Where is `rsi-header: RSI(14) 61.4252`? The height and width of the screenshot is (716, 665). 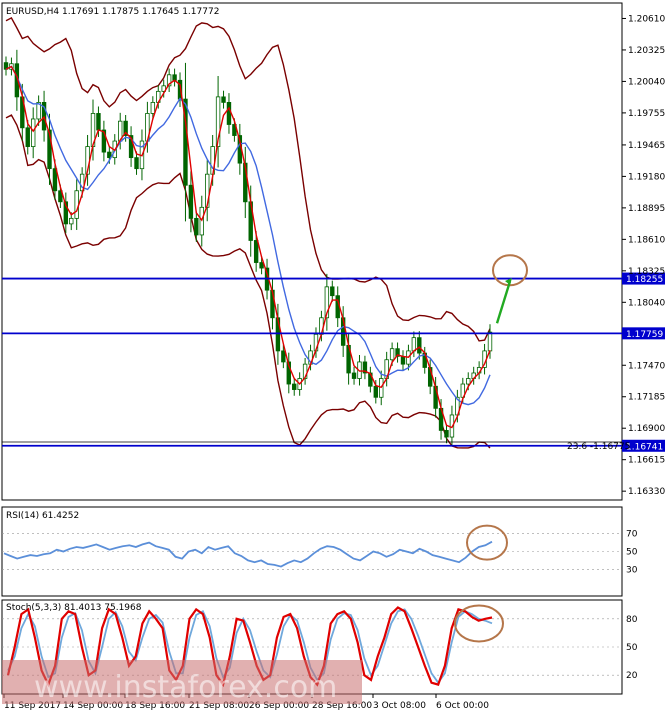
rsi-header: RSI(14) 61.4252 is located at coordinates (42, 516).